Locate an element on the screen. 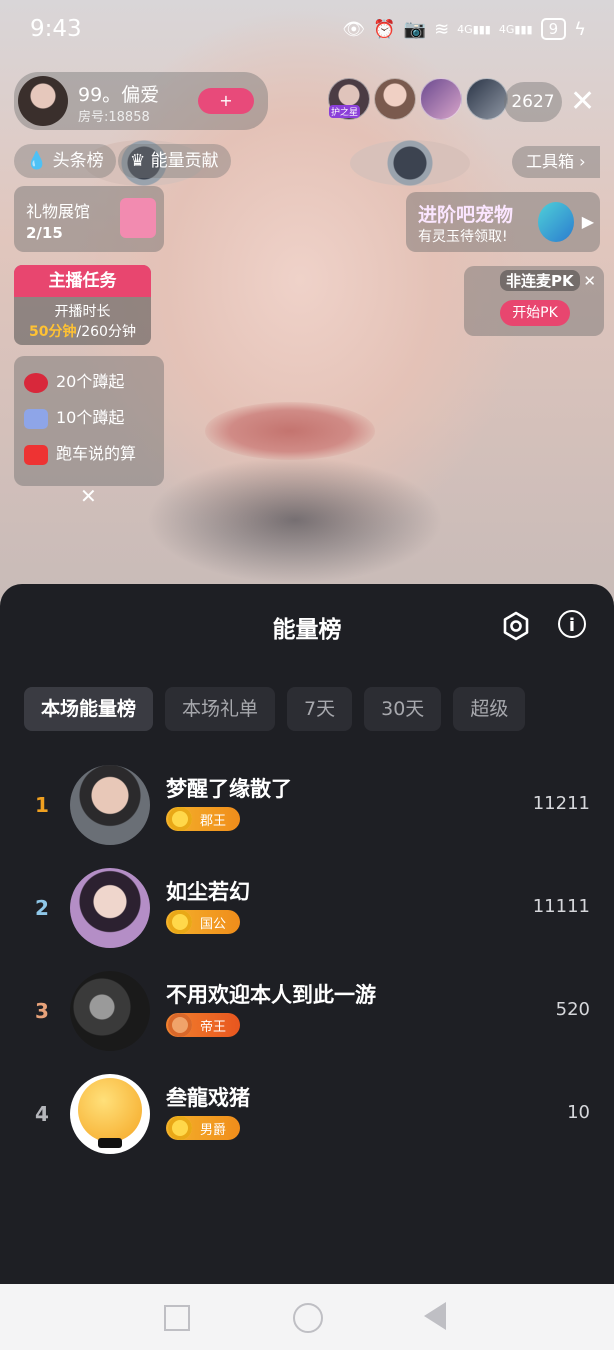 The image size is (614, 1350). recents-icon is located at coordinates (177, 1318).